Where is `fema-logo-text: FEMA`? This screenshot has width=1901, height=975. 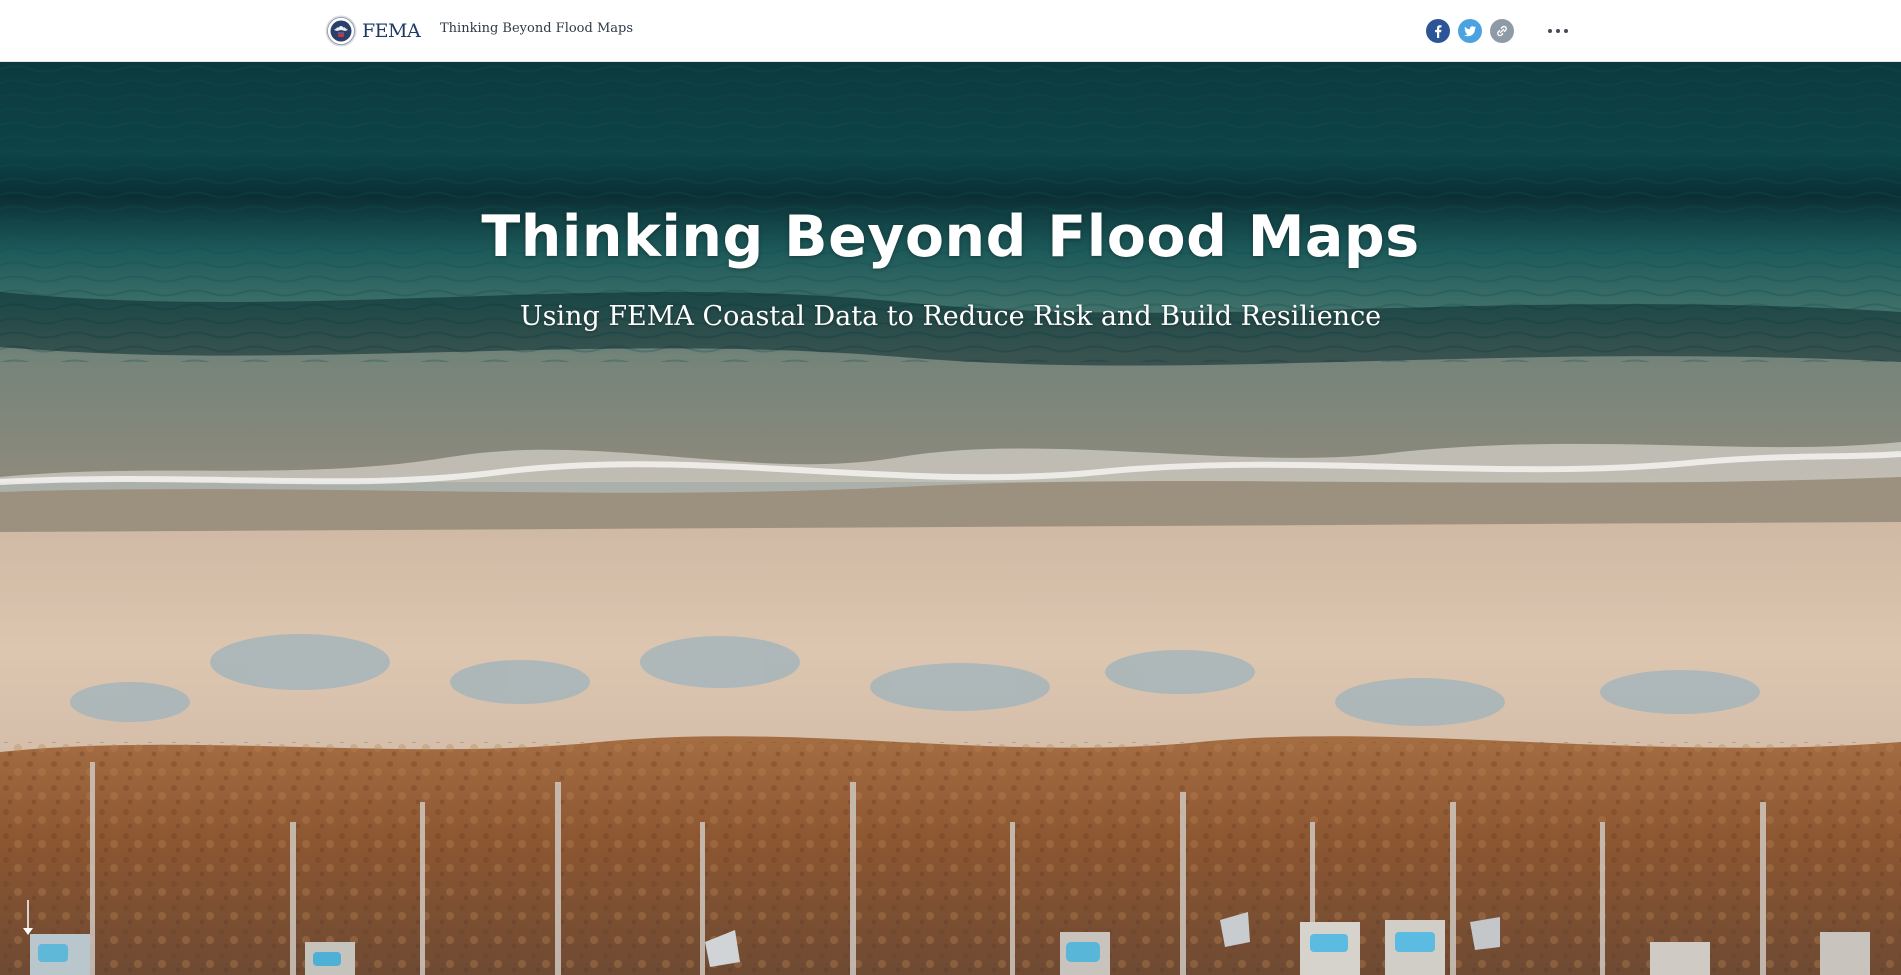 fema-logo-text: FEMA is located at coordinates (391, 31).